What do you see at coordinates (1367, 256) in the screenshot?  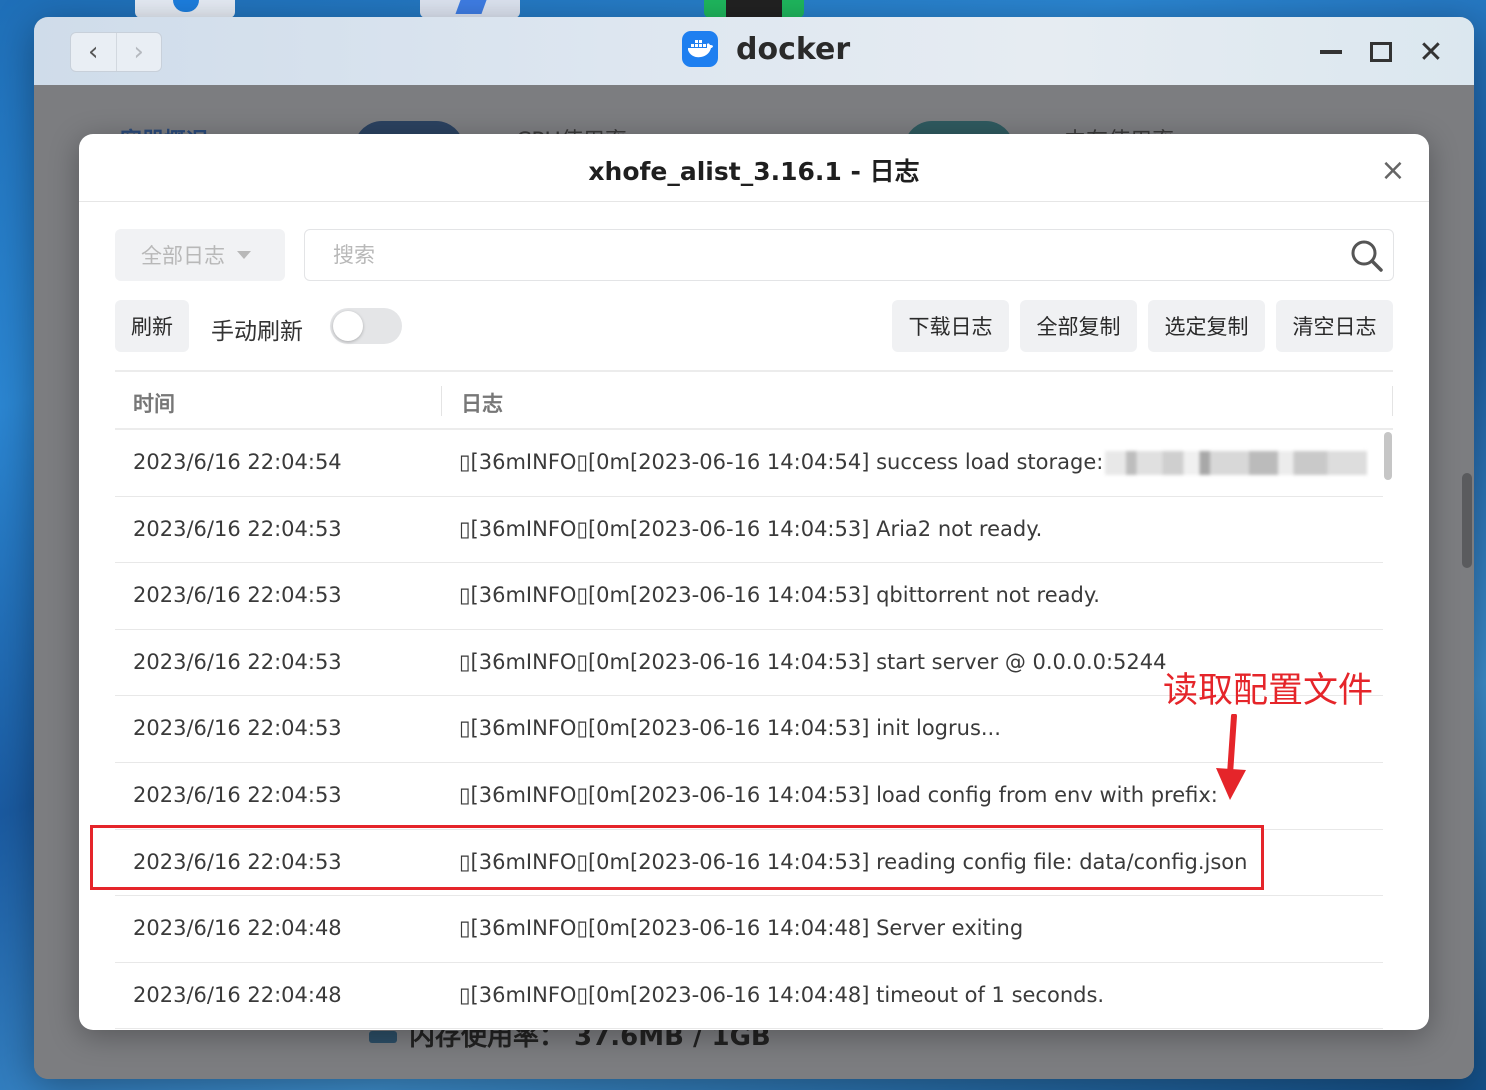 I see `search-icon` at bounding box center [1367, 256].